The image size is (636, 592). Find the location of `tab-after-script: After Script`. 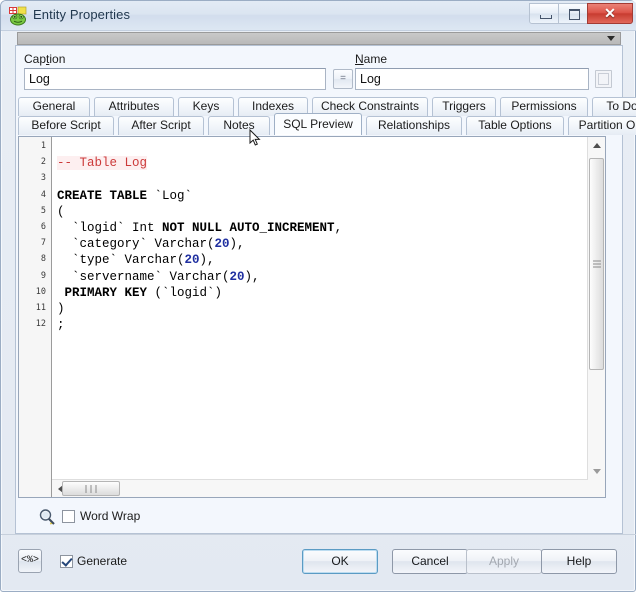

tab-after-script: After Script is located at coordinates (161, 125).